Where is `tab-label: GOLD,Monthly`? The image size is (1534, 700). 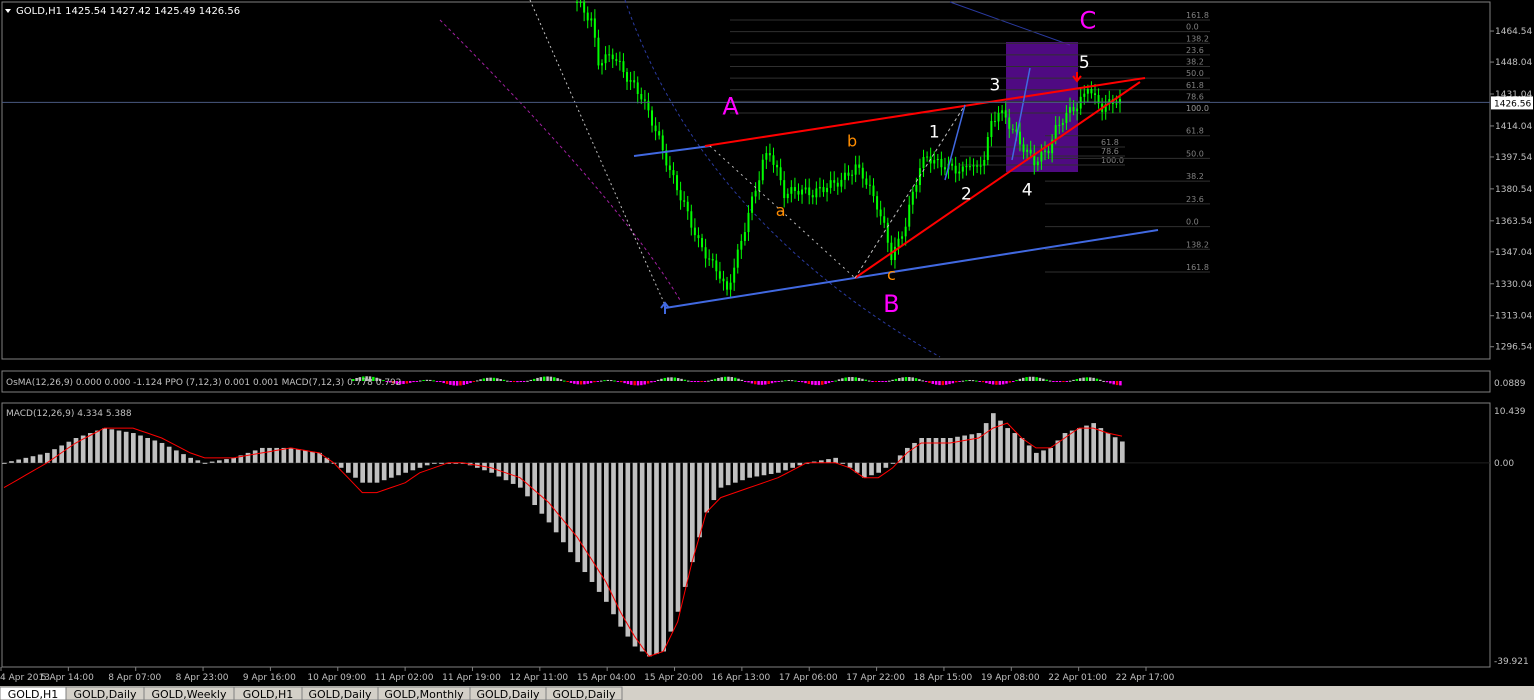
tab-label: GOLD,Monthly is located at coordinates (424, 694).